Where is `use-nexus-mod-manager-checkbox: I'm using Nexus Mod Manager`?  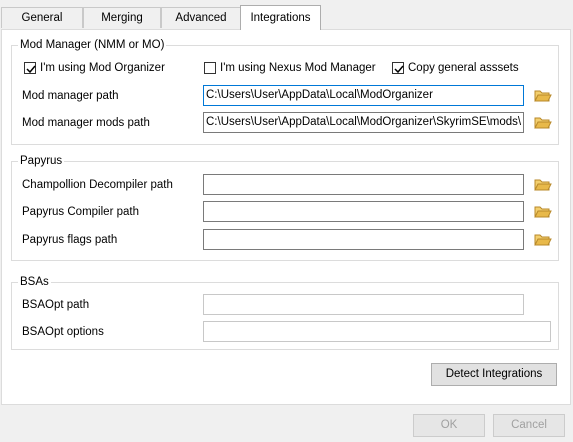 use-nexus-mod-manager-checkbox: I'm using Nexus Mod Manager is located at coordinates (290, 68).